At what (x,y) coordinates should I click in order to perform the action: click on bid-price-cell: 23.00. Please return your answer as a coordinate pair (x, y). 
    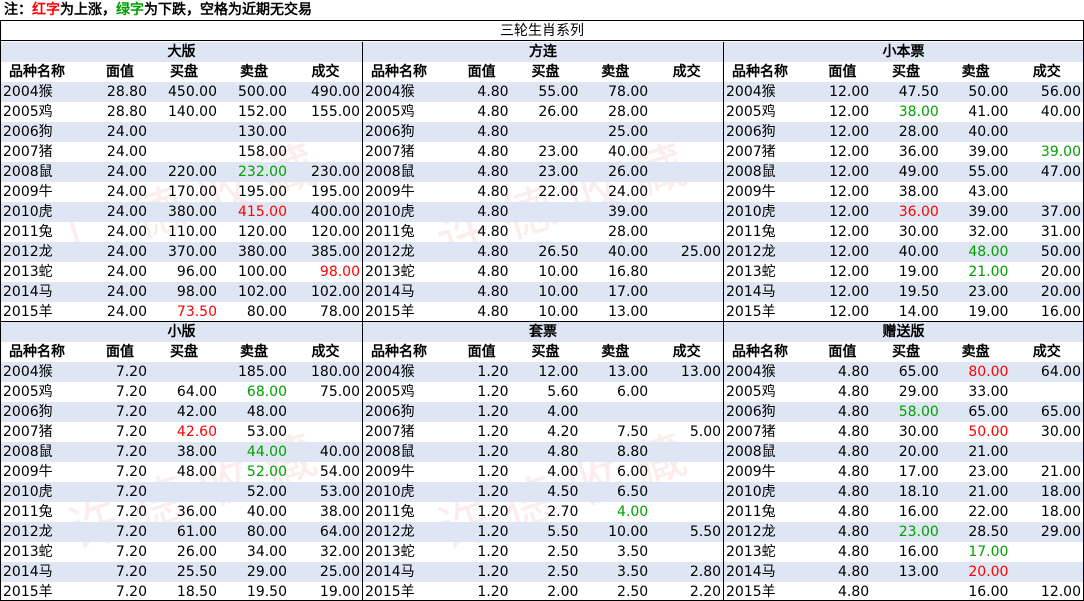
    Looking at the image, I should click on (558, 172).